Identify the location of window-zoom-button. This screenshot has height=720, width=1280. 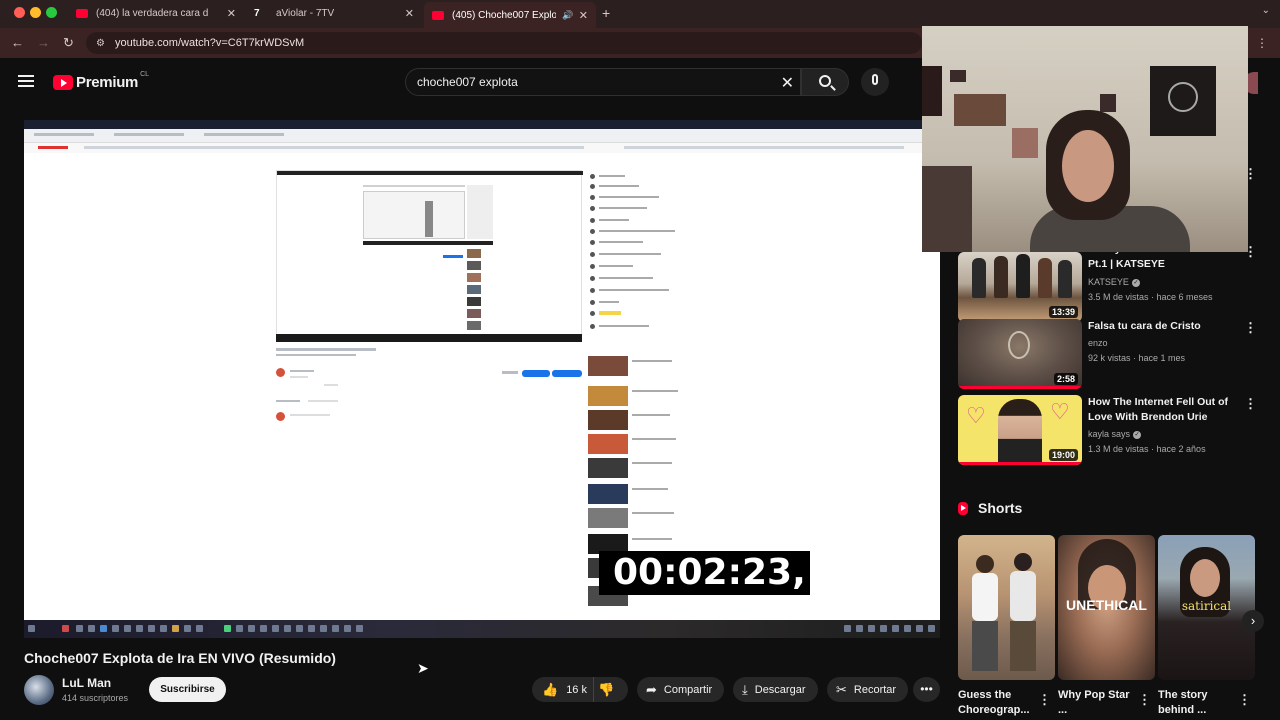
(51, 12).